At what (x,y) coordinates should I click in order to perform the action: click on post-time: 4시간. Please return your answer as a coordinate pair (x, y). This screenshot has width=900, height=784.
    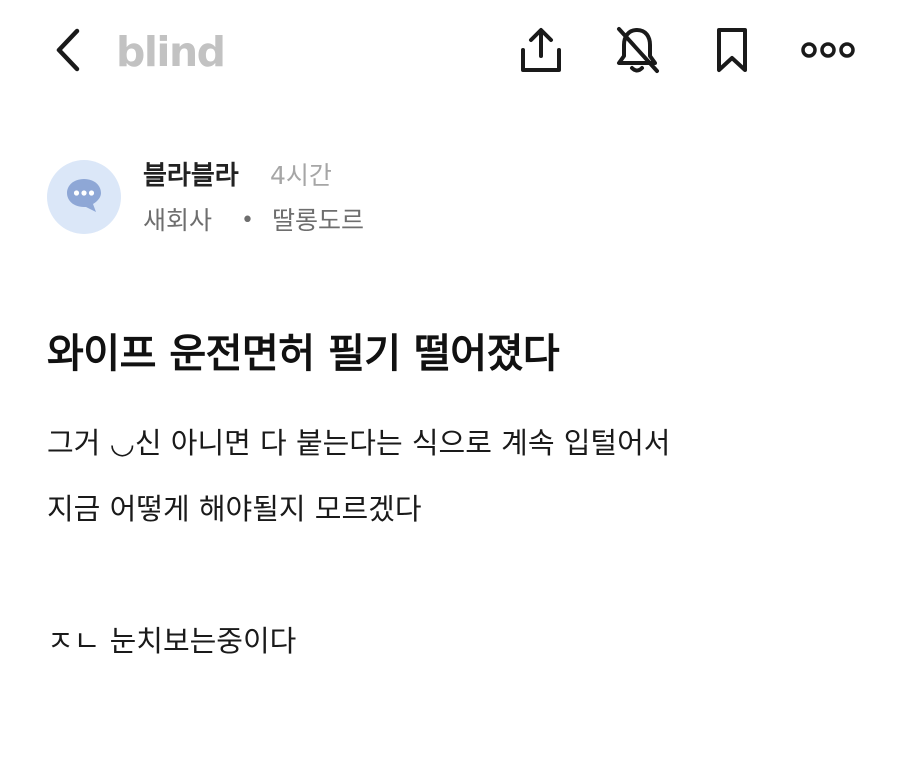
    Looking at the image, I should click on (301, 175).